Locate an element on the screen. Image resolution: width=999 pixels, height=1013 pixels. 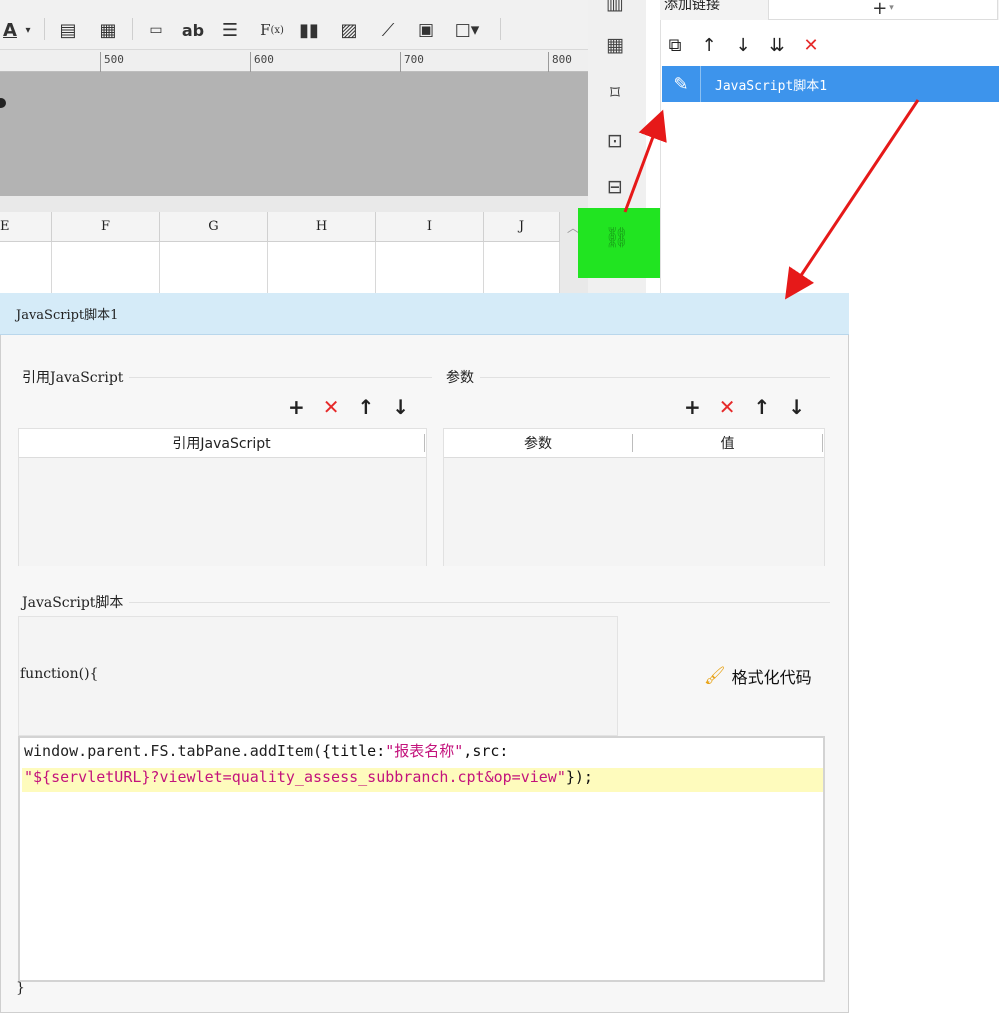
link-item-label: JavaScript脚本1 is located at coordinates (771, 86).